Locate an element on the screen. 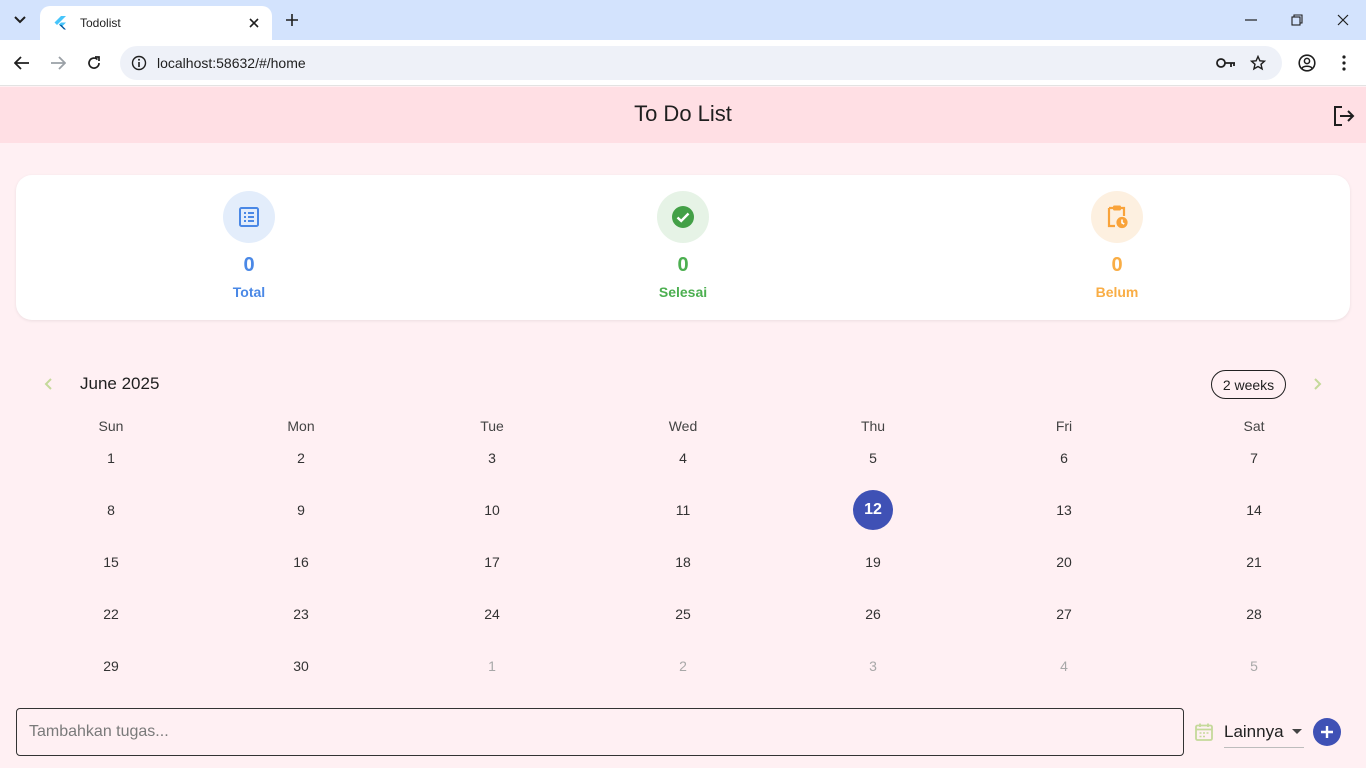  stat-pending-badge is located at coordinates (1117, 217).